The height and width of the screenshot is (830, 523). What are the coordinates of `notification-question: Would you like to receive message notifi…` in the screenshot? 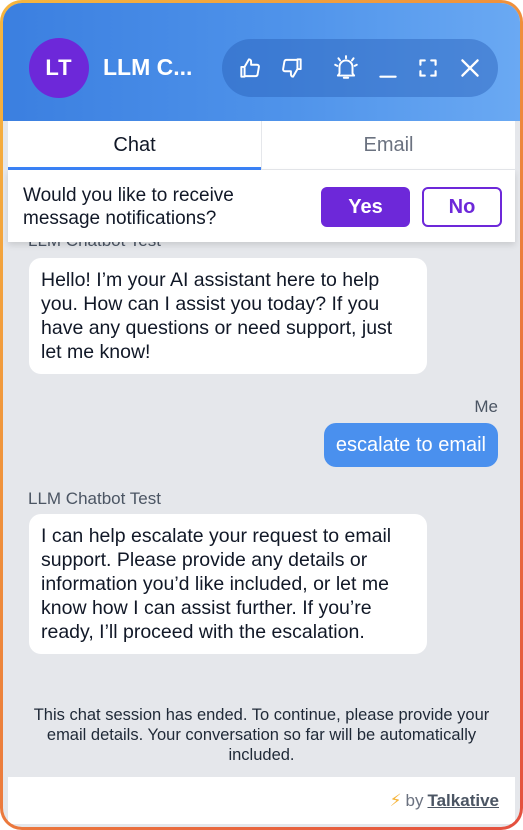 It's located at (128, 207).